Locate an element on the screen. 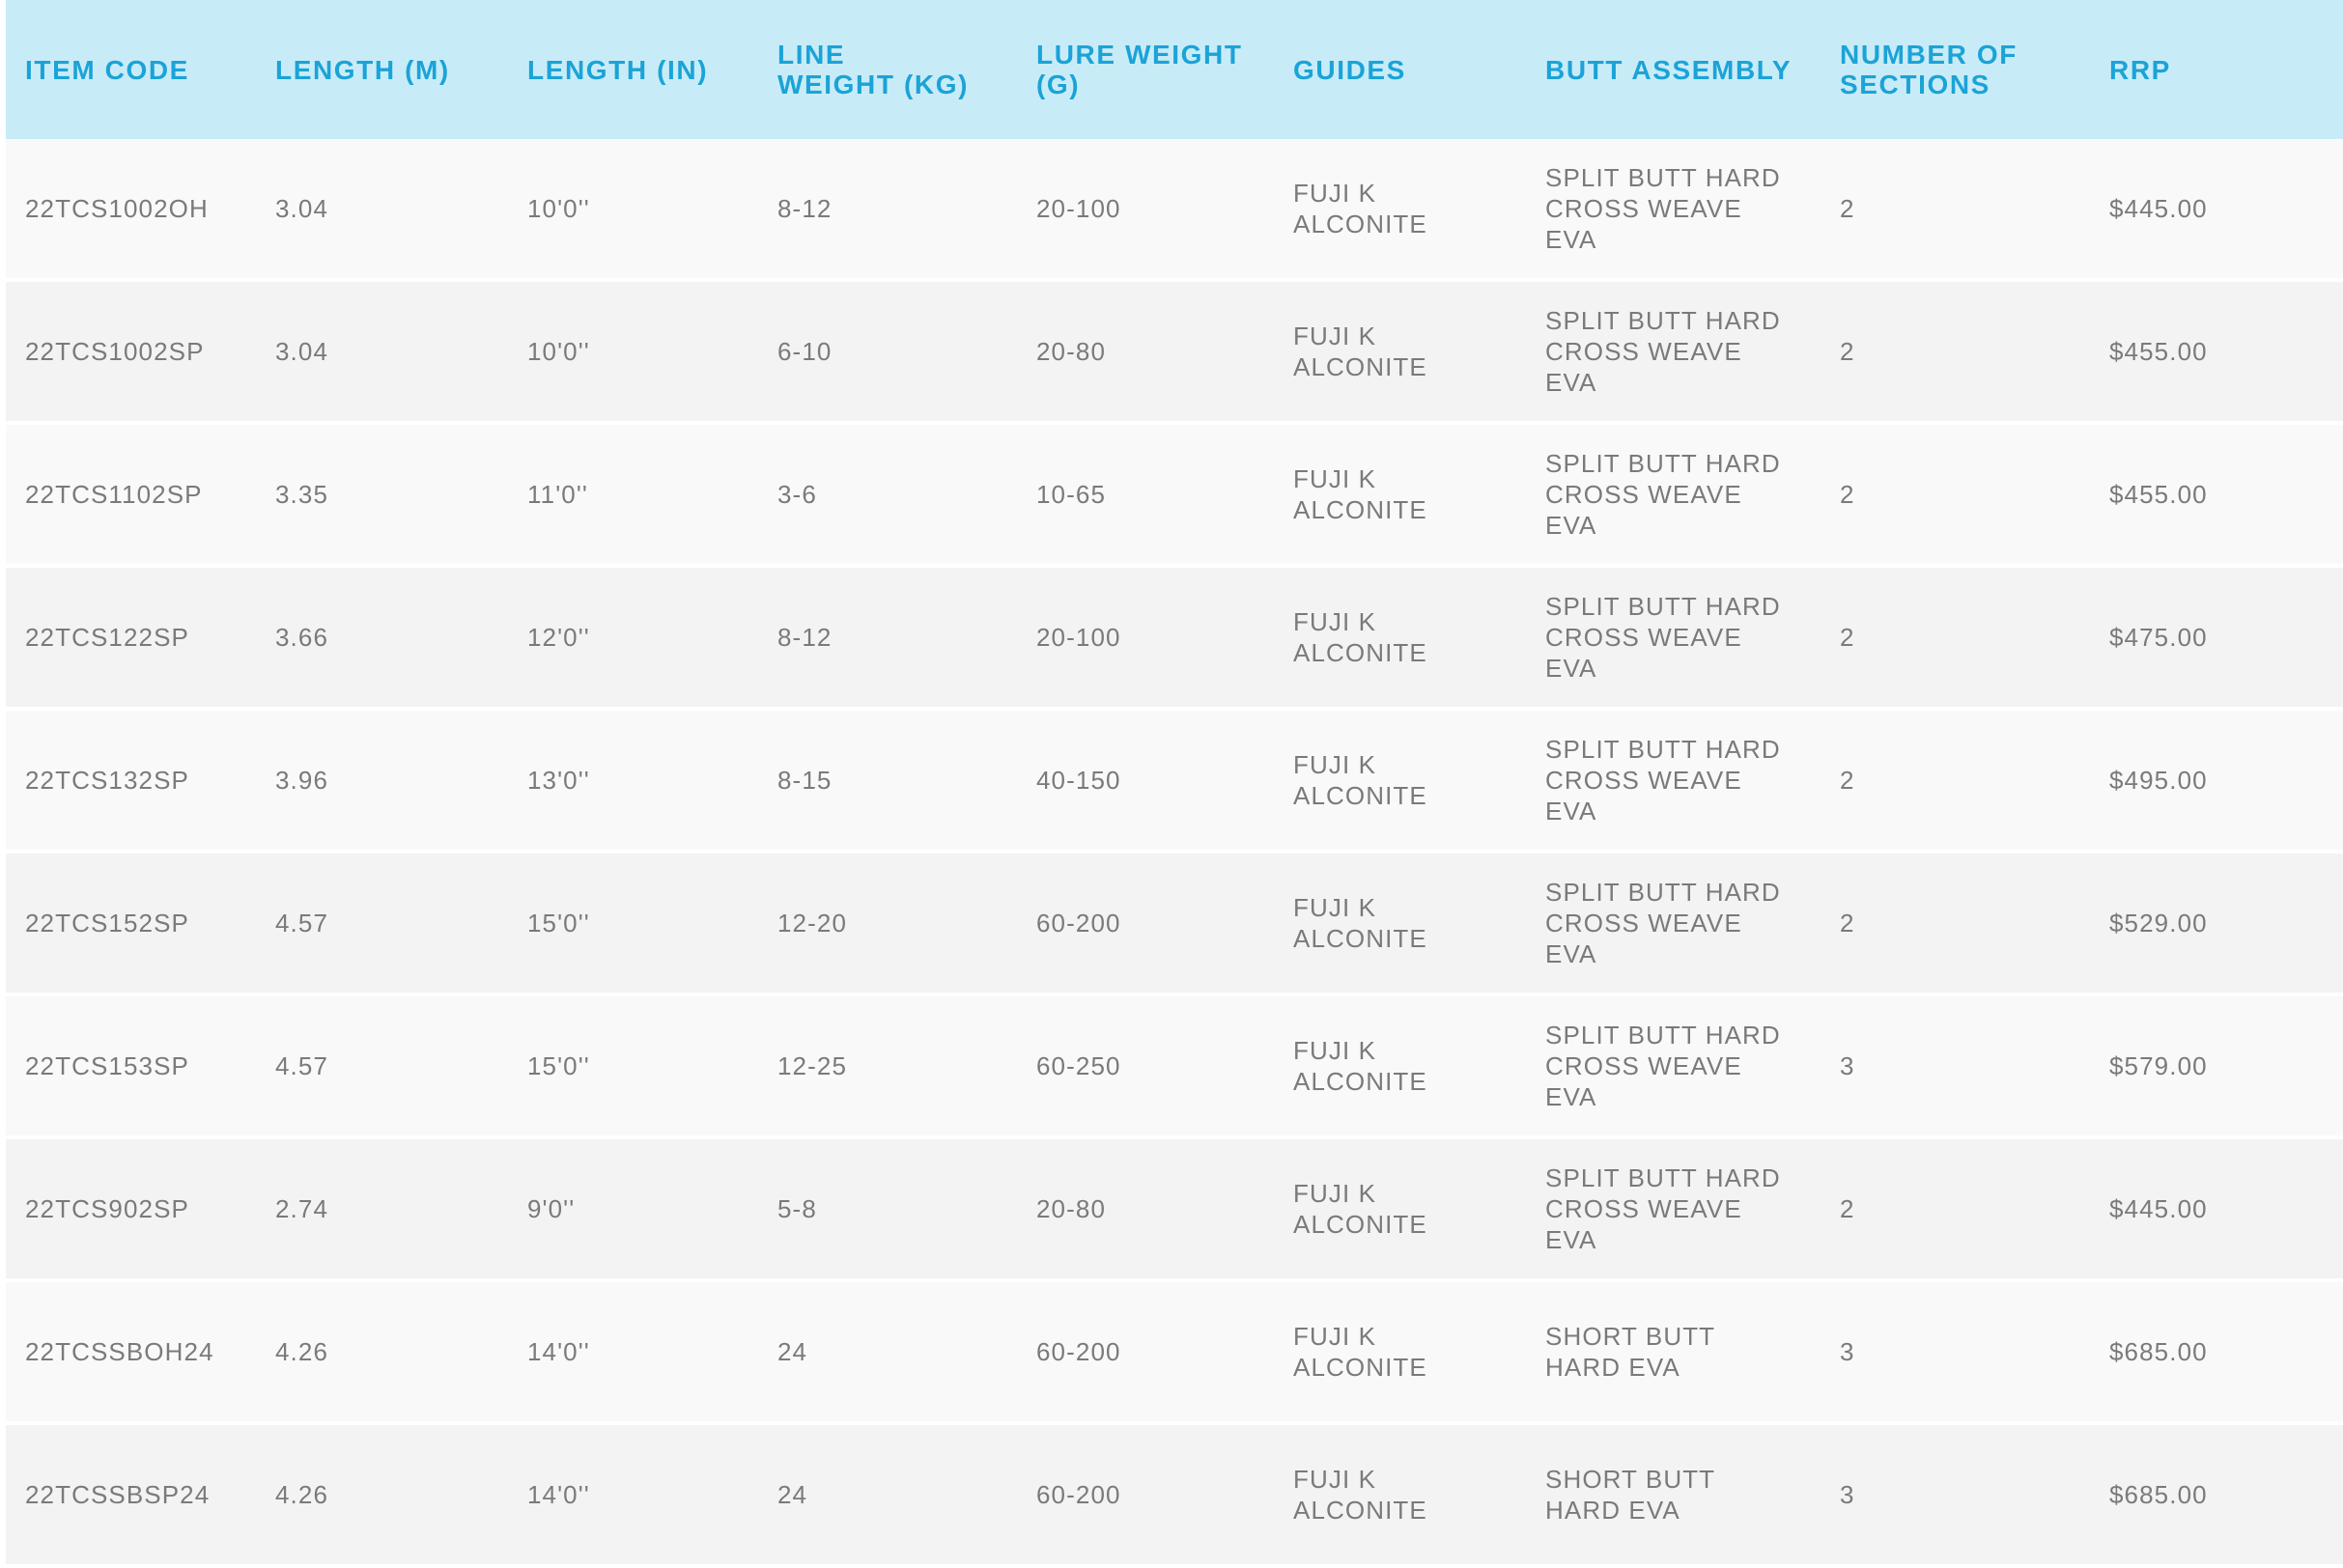 The height and width of the screenshot is (1568, 2343). cell-line-weight: 12-25 is located at coordinates (888, 1067).